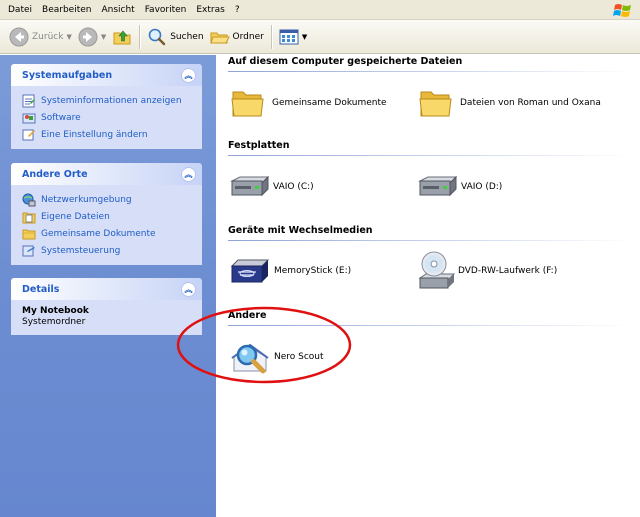  What do you see at coordinates (29, 199) in the screenshot?
I see `network-icon` at bounding box center [29, 199].